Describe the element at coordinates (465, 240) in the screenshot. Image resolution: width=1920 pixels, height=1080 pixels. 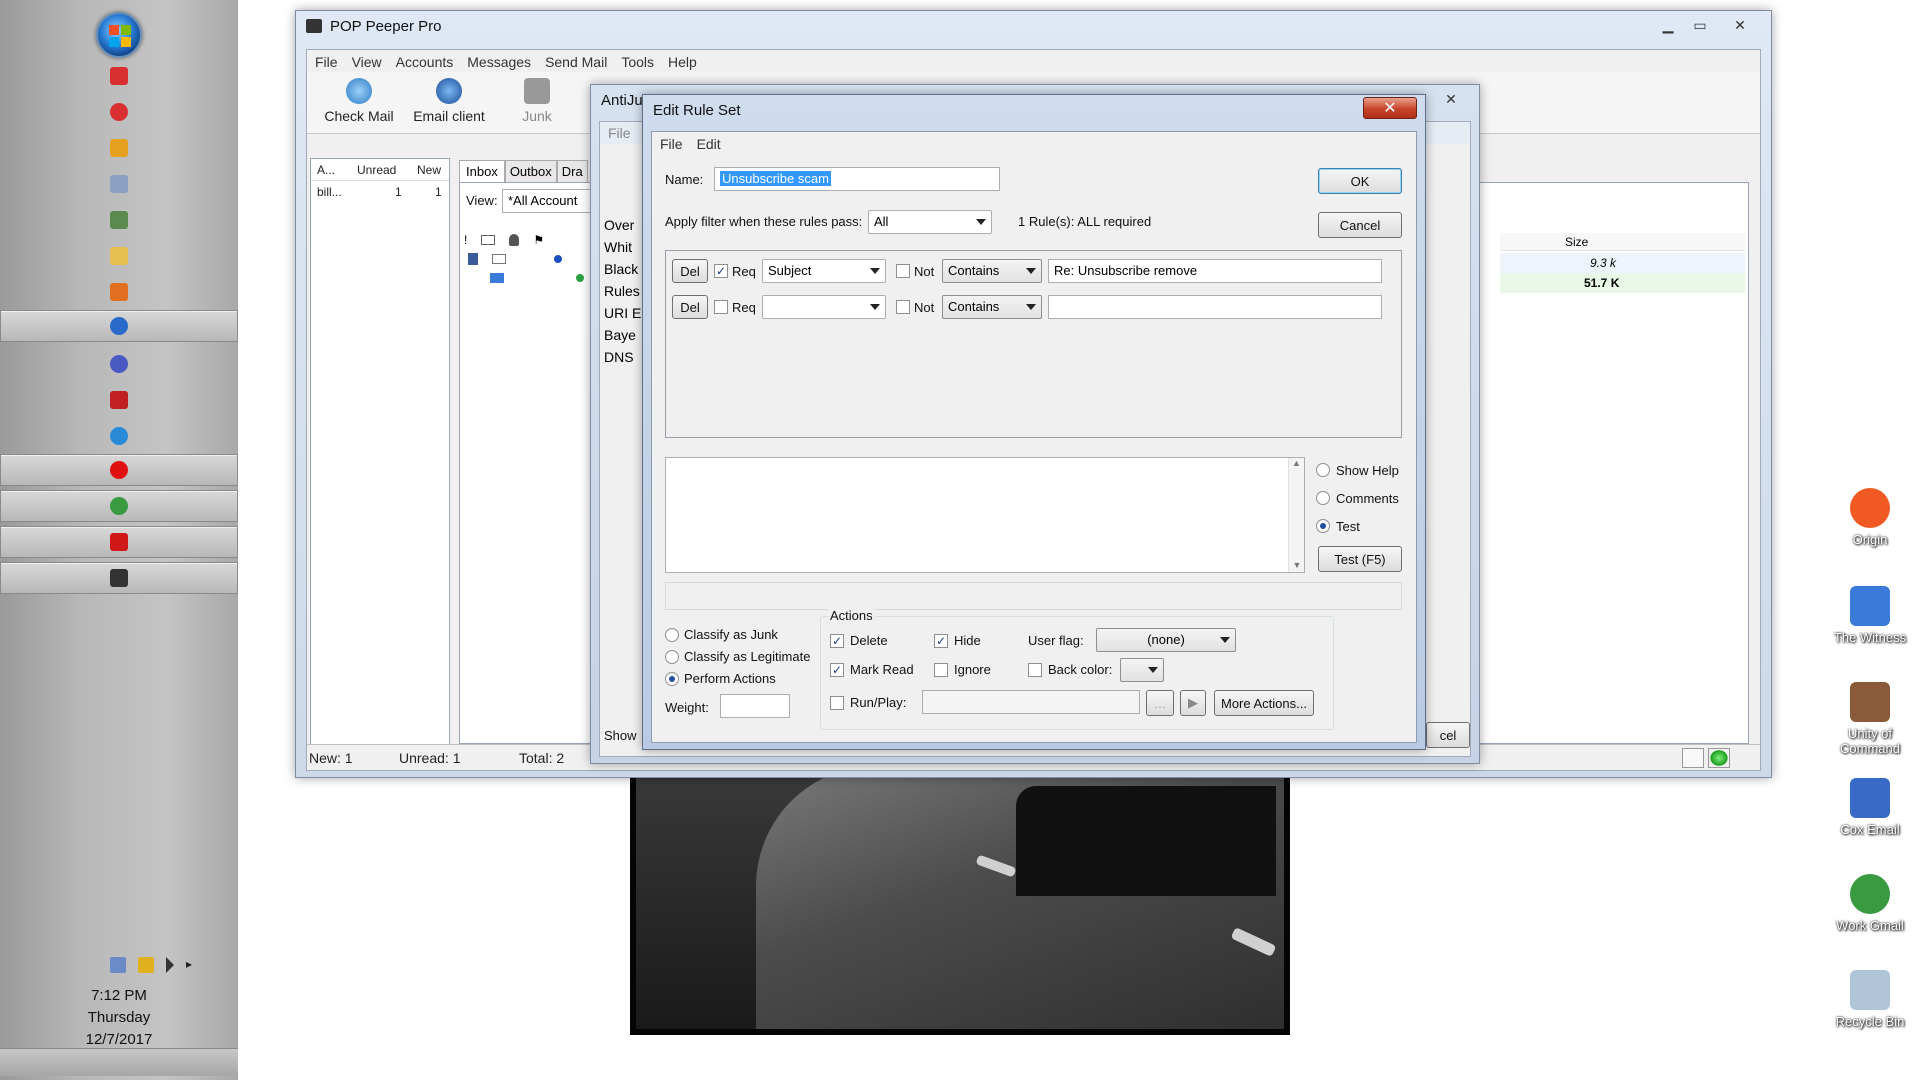
I see `priority-icon: !` at that location.